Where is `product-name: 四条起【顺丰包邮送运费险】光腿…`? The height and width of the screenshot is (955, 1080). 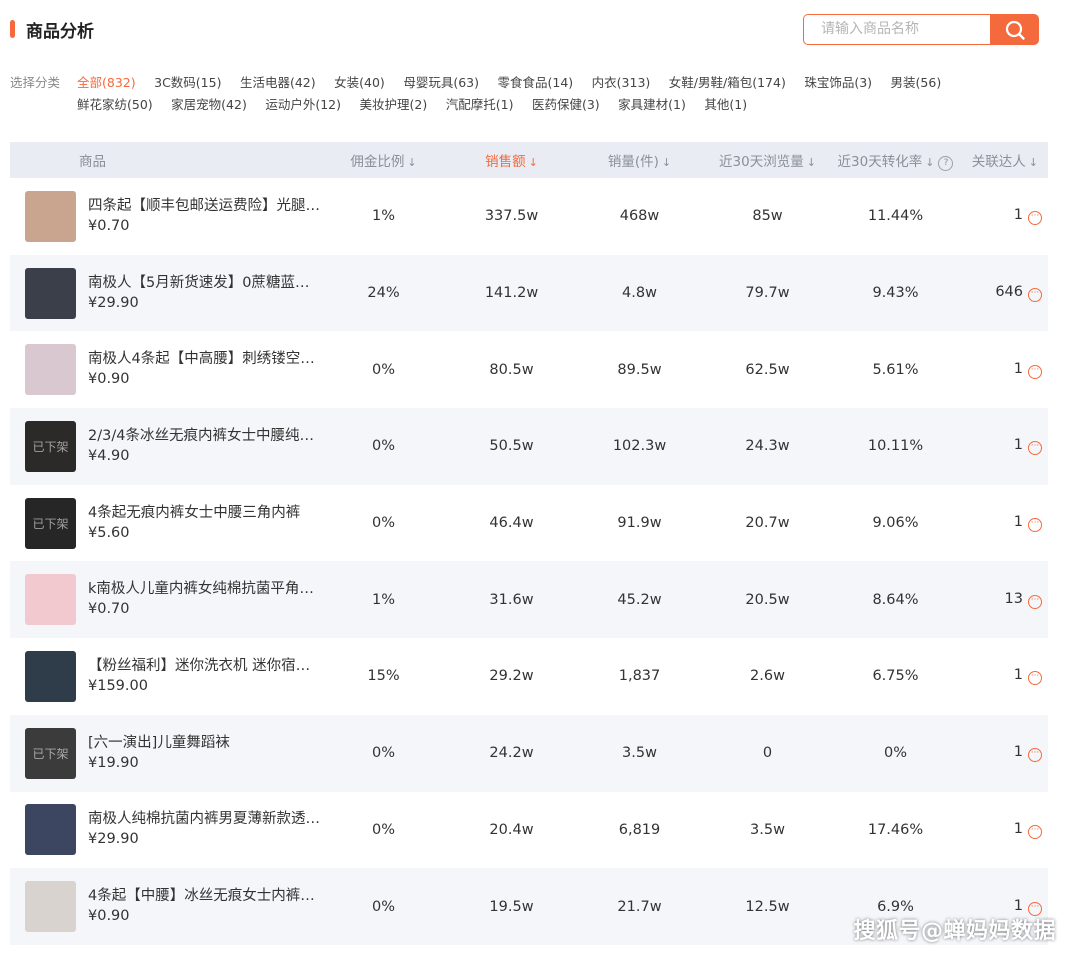 product-name: 四条起【顺丰包邮送运费险】光腿… is located at coordinates (204, 206).